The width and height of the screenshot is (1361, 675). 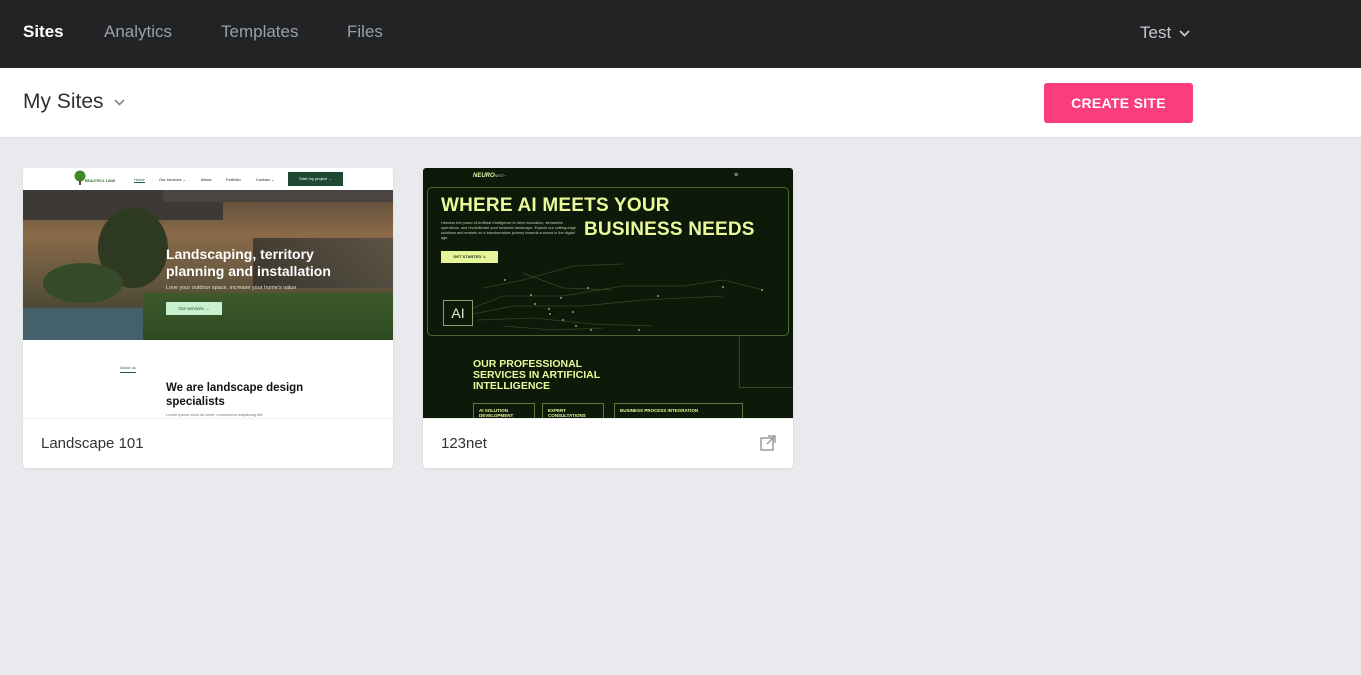 I want to click on tree-logo-icon, so click(x=80, y=177).